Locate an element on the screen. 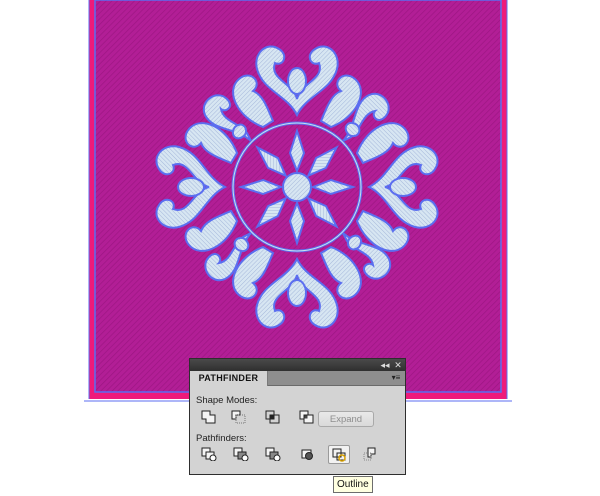  trim-button is located at coordinates (241, 454).